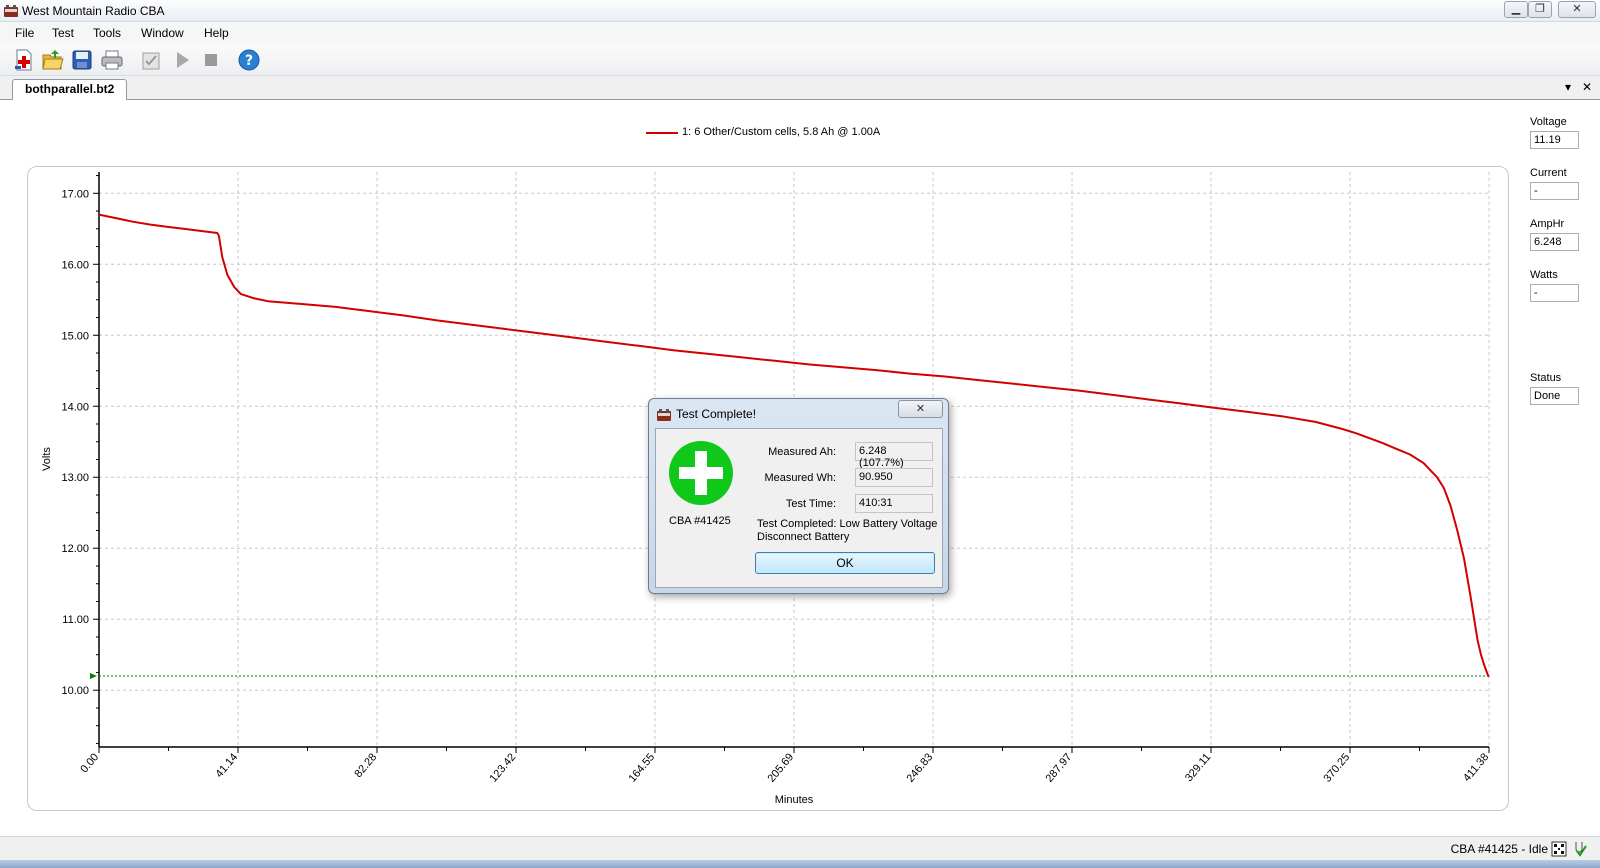  What do you see at coordinates (1554, 140) in the screenshot?
I see `voltage-value: 11.19` at bounding box center [1554, 140].